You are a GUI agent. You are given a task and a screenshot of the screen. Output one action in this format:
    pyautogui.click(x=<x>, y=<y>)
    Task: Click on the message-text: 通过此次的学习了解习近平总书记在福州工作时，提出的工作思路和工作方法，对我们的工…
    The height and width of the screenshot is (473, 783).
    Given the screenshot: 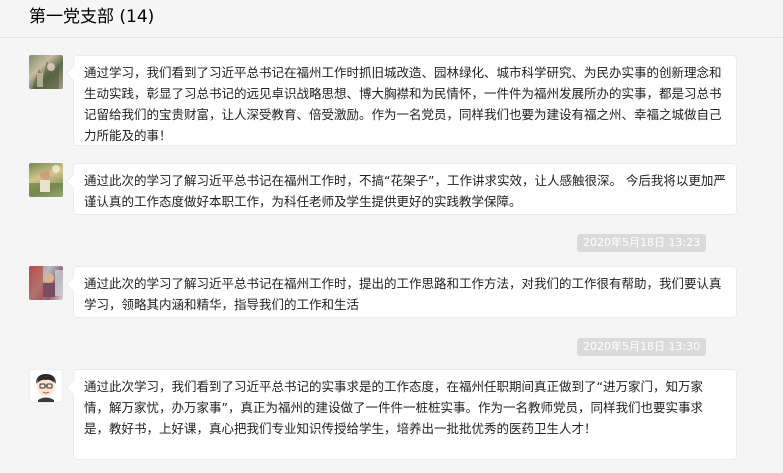 What is the action you would take?
    pyautogui.click(x=403, y=294)
    